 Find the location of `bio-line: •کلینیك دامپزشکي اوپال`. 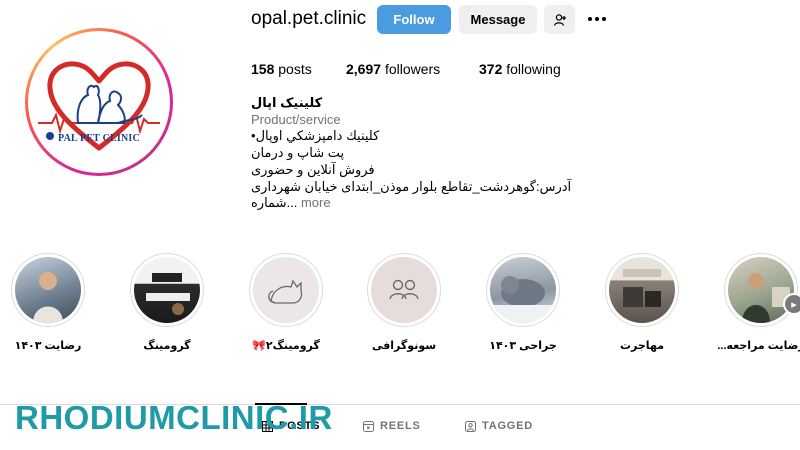

bio-line: •کلینیك دامپزشکي اوپال is located at coordinates (315, 135).